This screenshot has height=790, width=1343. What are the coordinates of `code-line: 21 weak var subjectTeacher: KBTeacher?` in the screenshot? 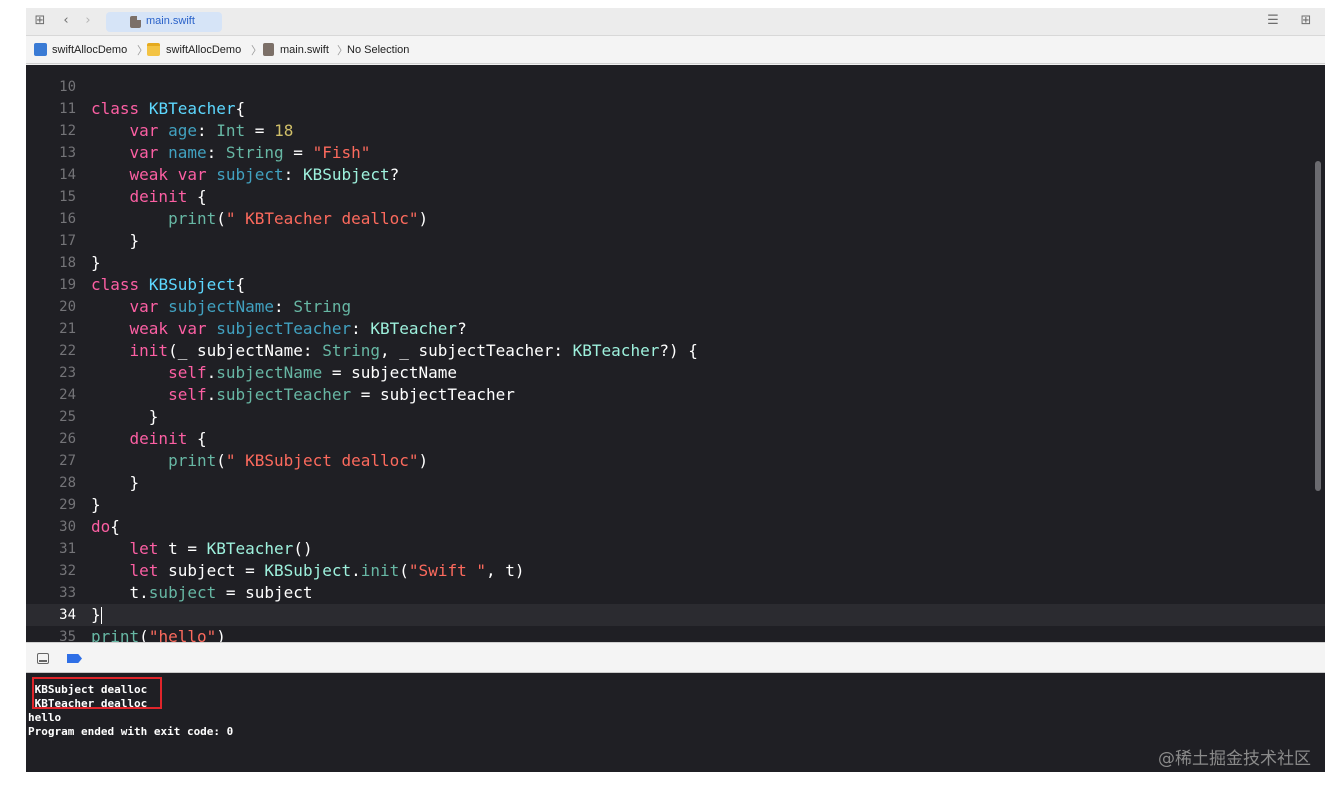 It's located at (675, 329).